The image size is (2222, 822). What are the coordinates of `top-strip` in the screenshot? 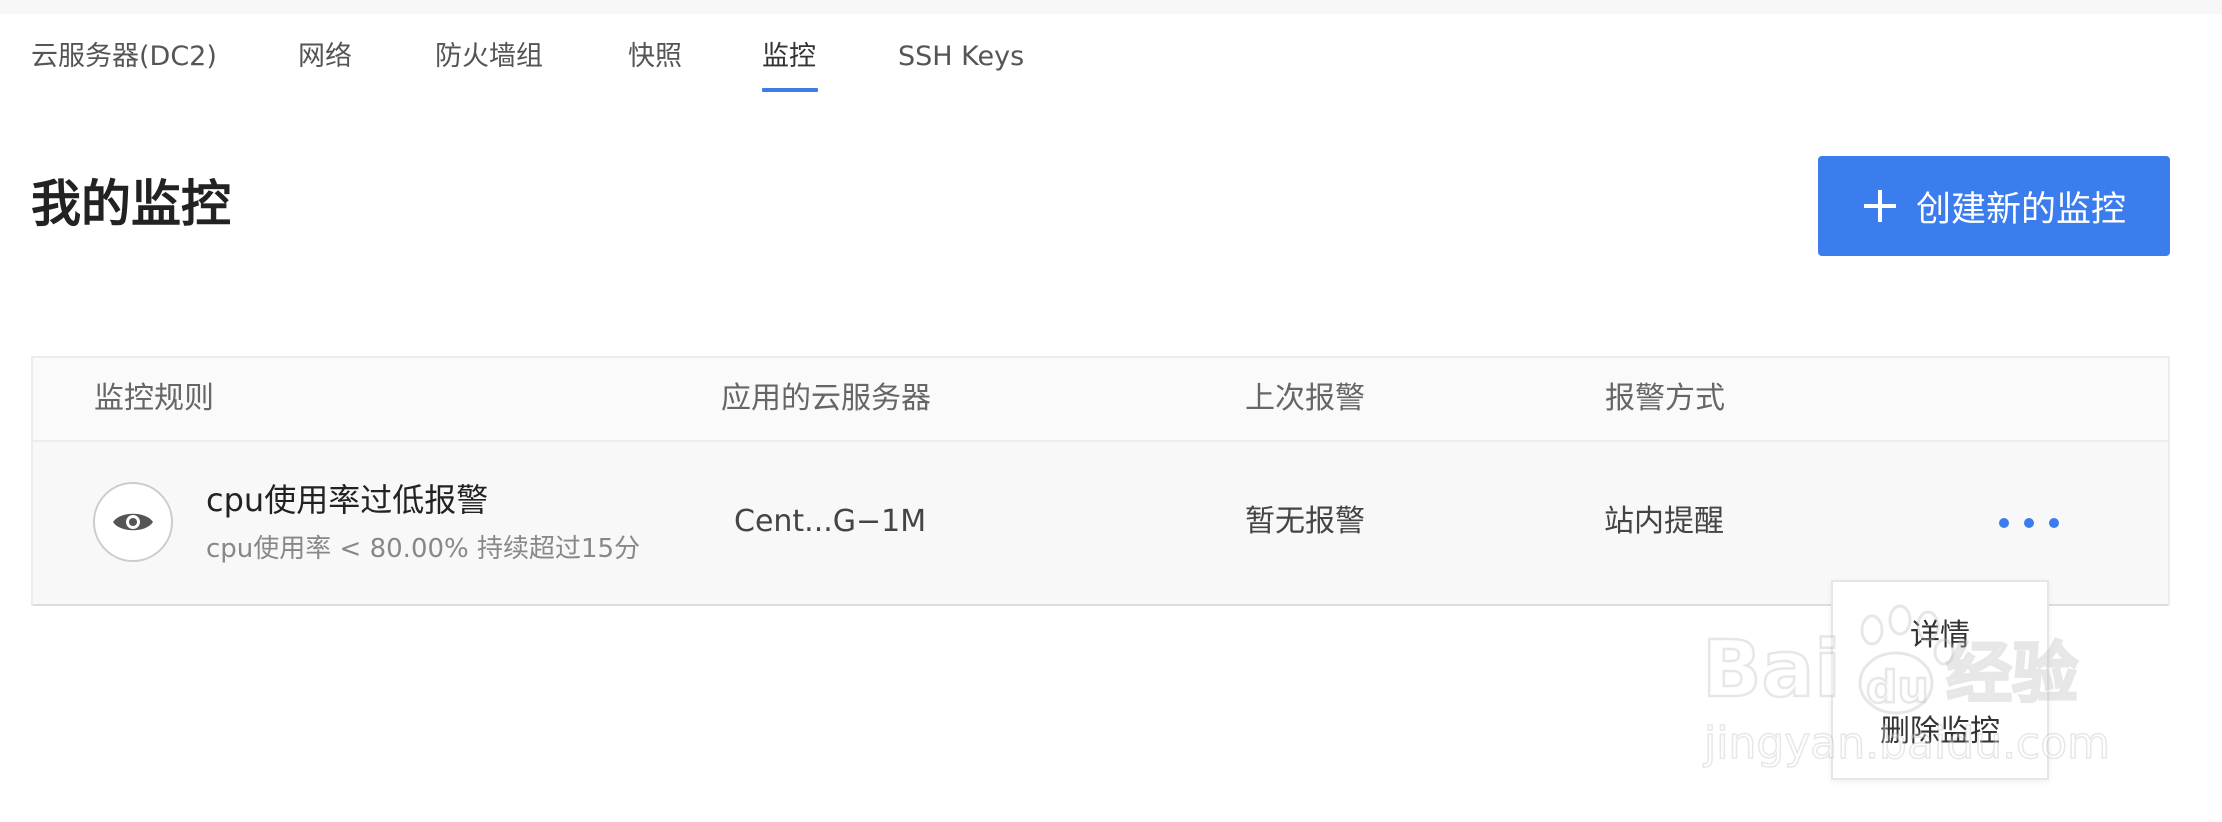 It's located at (1111, 7).